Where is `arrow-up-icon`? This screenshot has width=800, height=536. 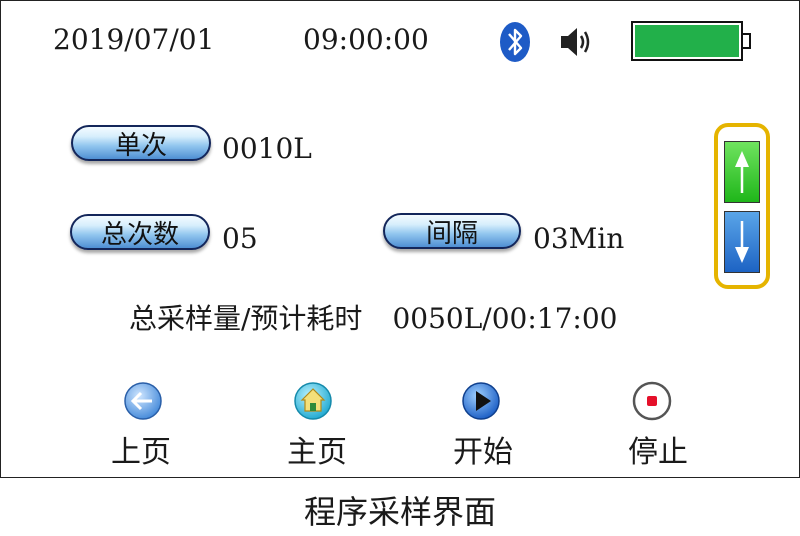
arrow-up-icon is located at coordinates (742, 172).